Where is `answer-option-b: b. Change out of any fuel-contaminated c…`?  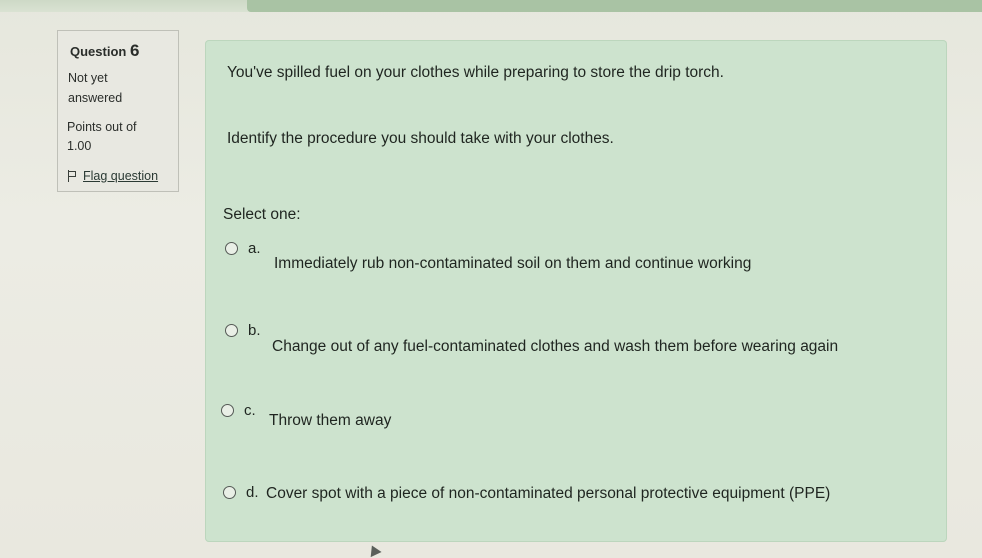
answer-option-b: b. Change out of any fuel-contaminated c… is located at coordinates (531, 339).